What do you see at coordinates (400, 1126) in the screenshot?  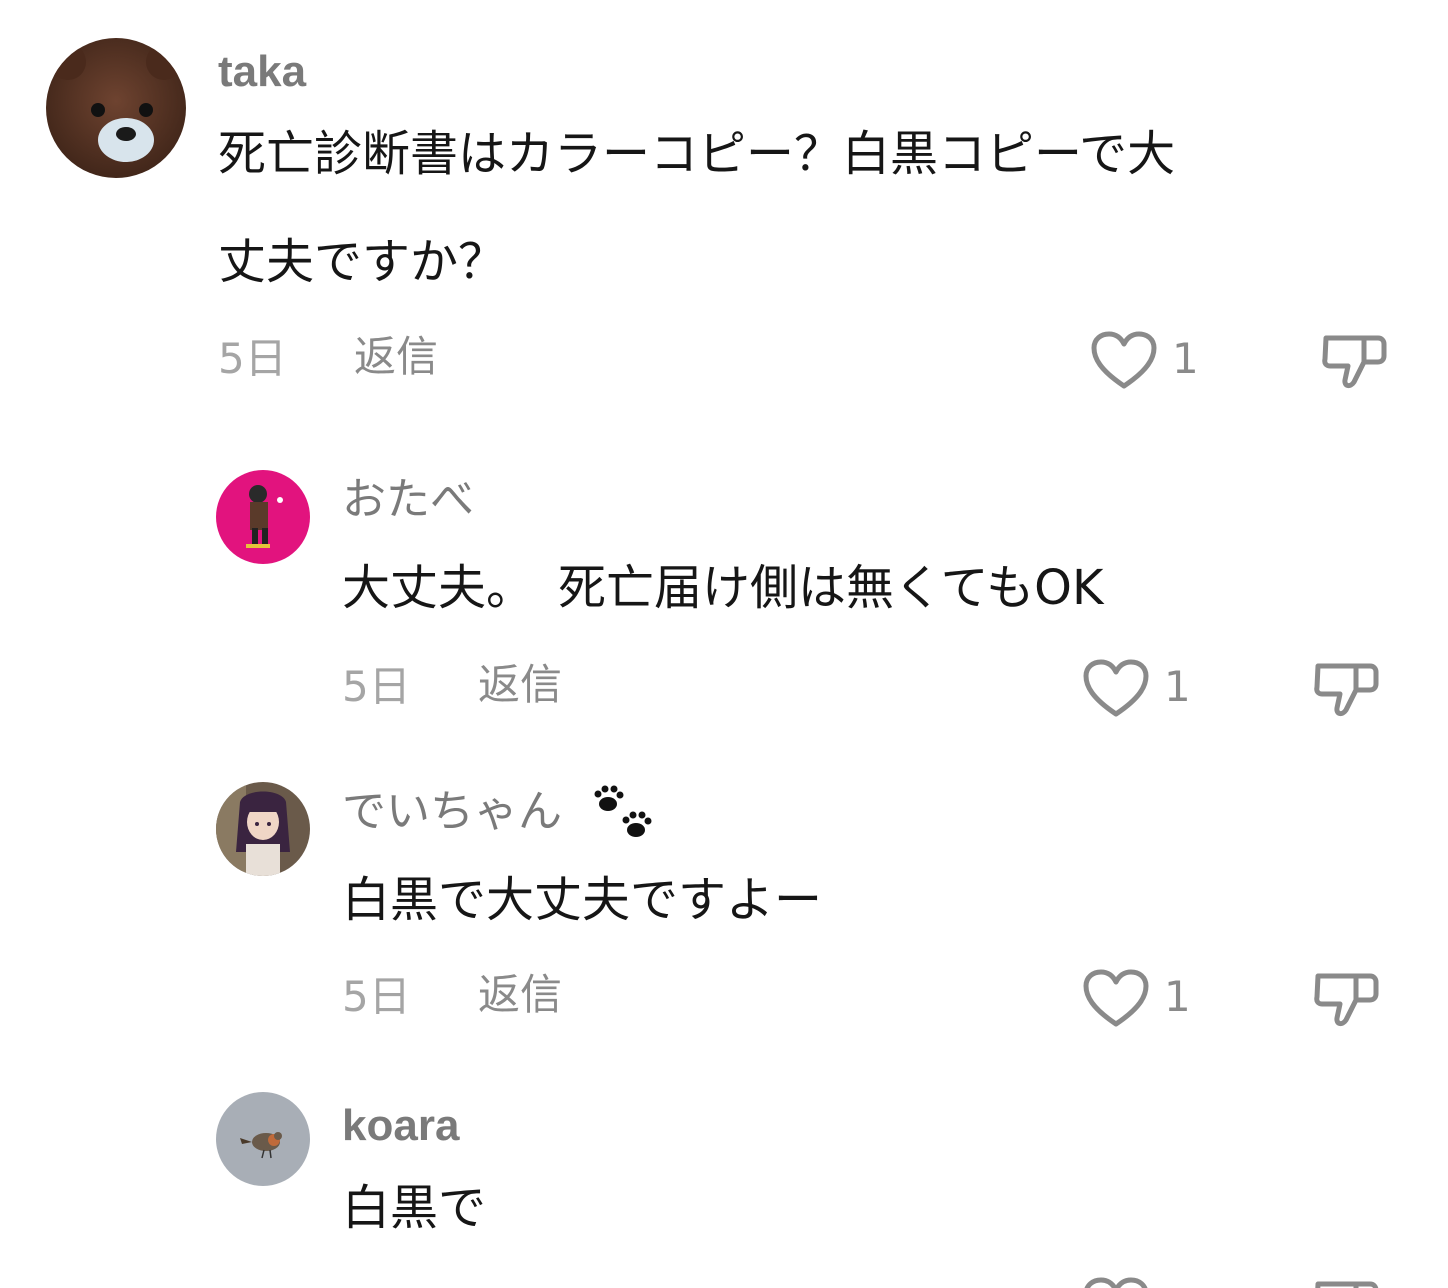 I see `reply-username: koara` at bounding box center [400, 1126].